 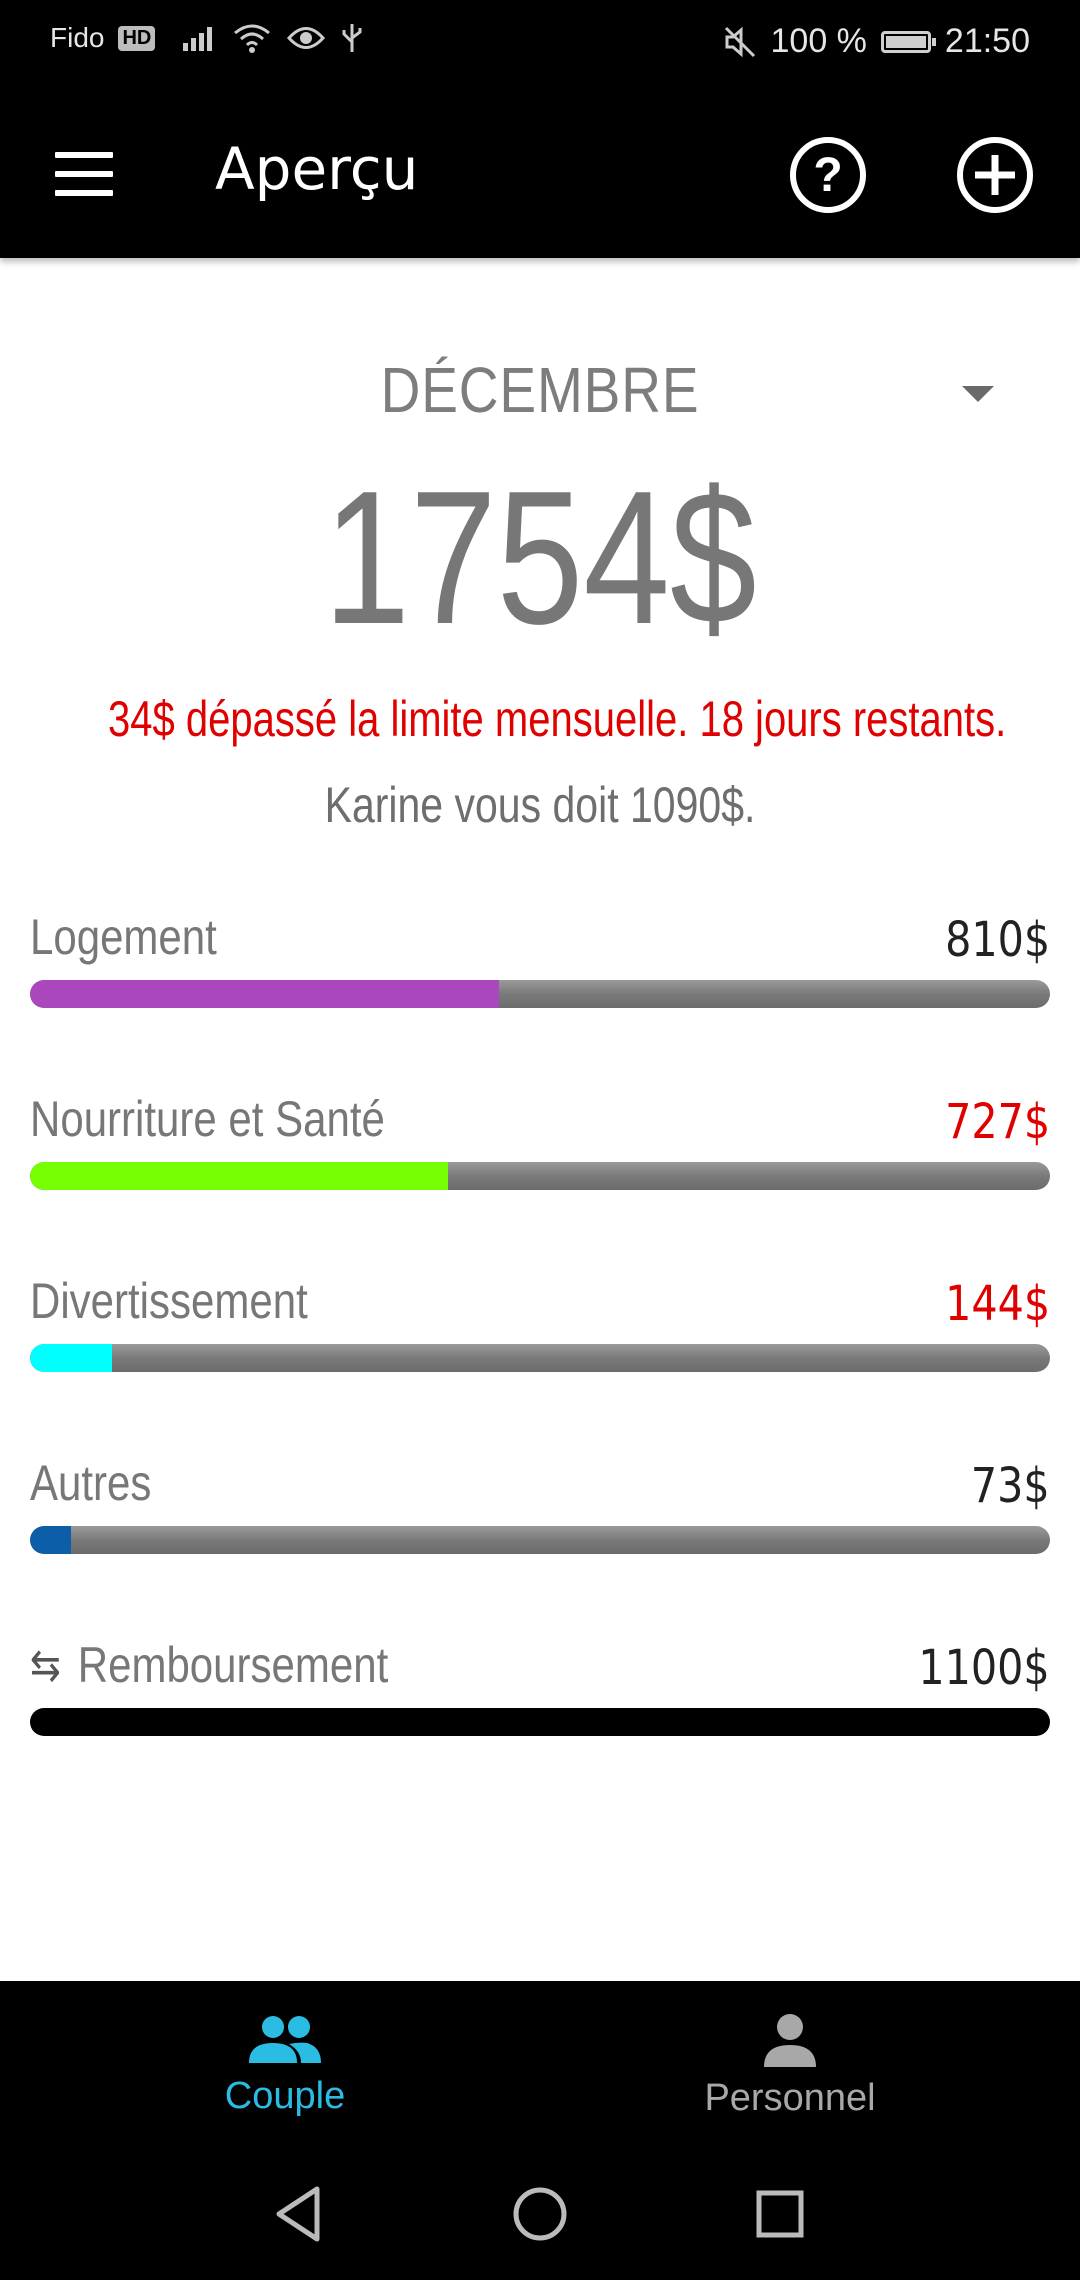 I want to click on chevron-down-icon, so click(x=978, y=394).